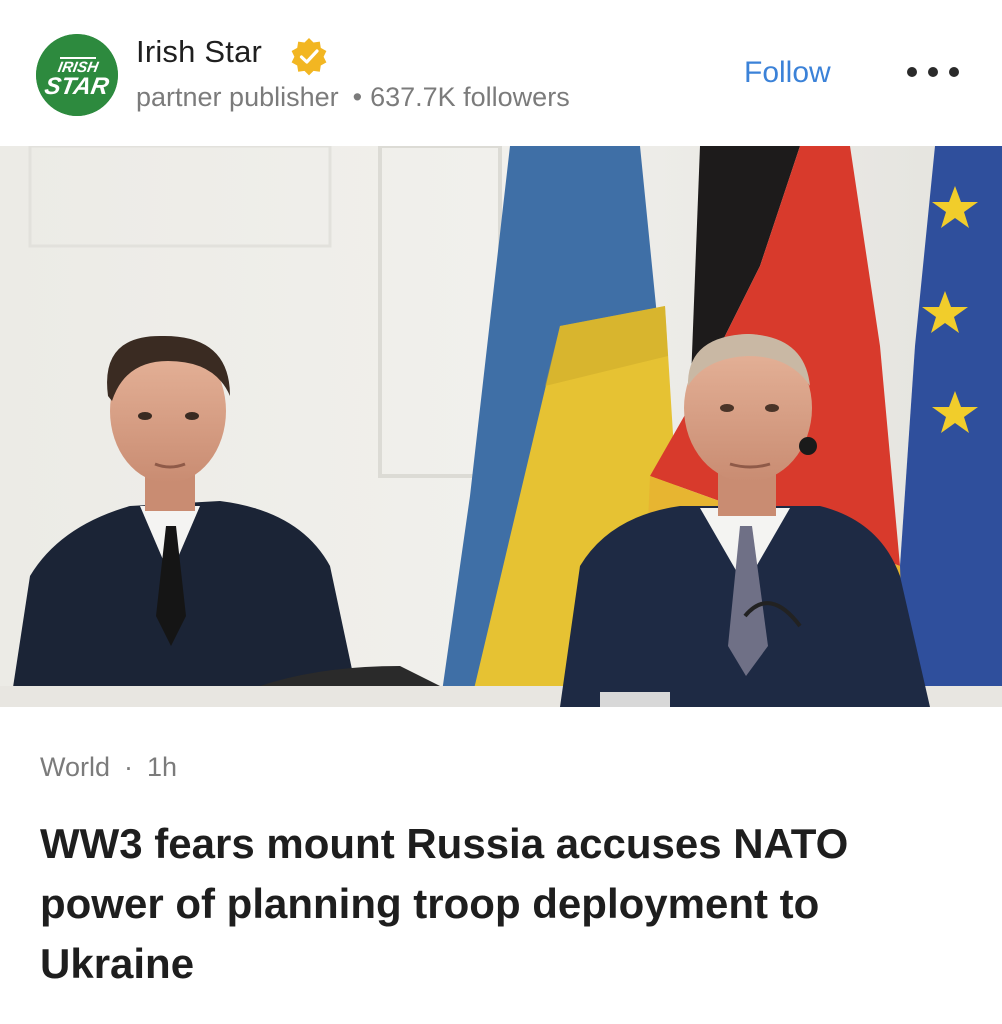 Image resolution: width=1002 pixels, height=1024 pixels. Describe the element at coordinates (75, 767) in the screenshot. I see `article-category: World` at that location.